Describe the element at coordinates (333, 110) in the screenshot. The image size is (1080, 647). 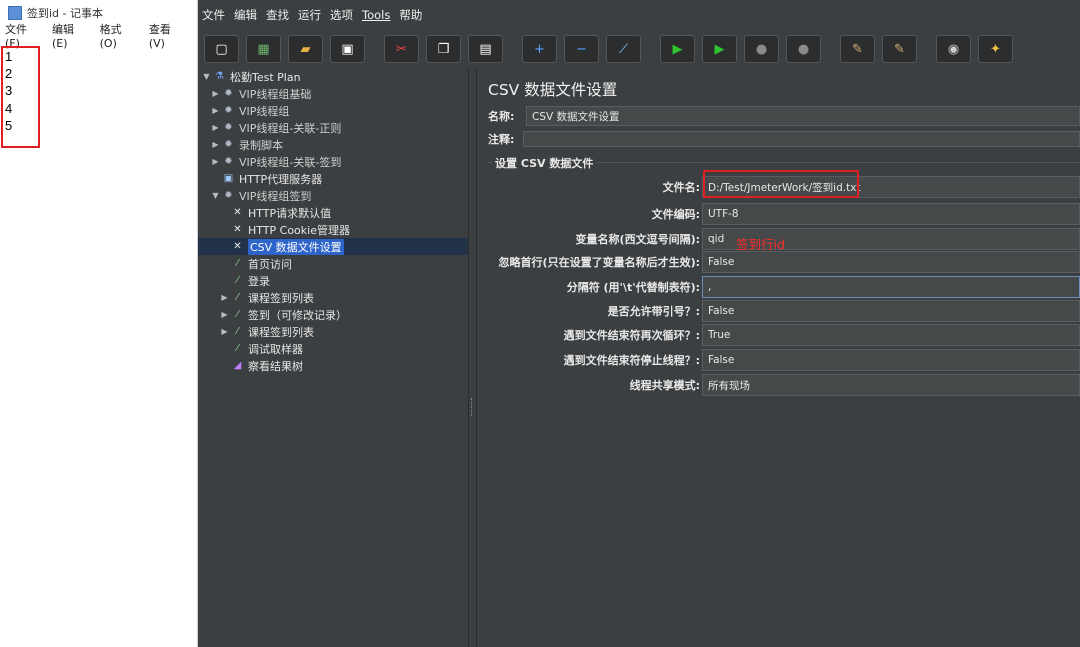
I see `tree-node: ▶ ✹ VIP线程组` at that location.